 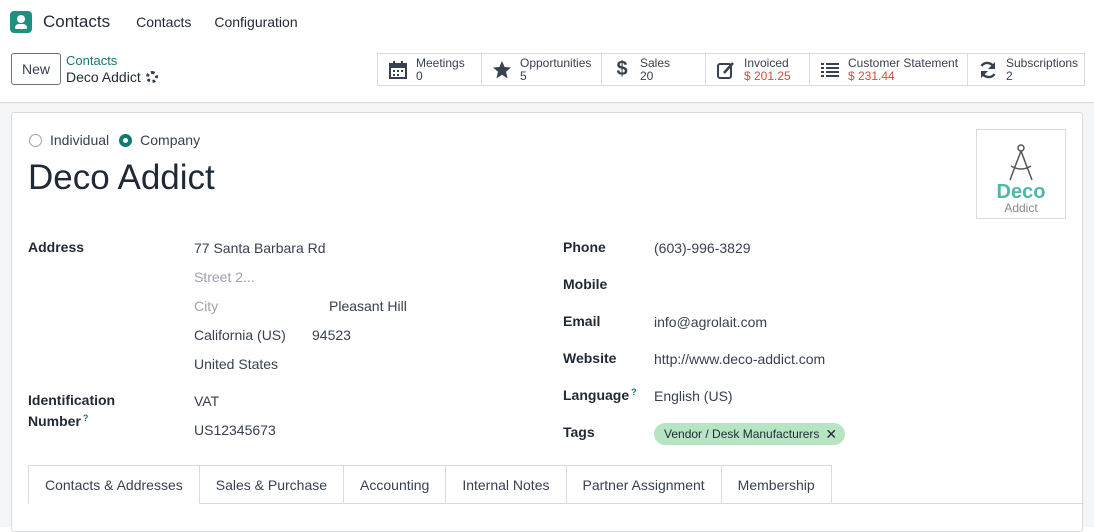 What do you see at coordinates (419, 75) in the screenshot?
I see `meetings-value: 0` at bounding box center [419, 75].